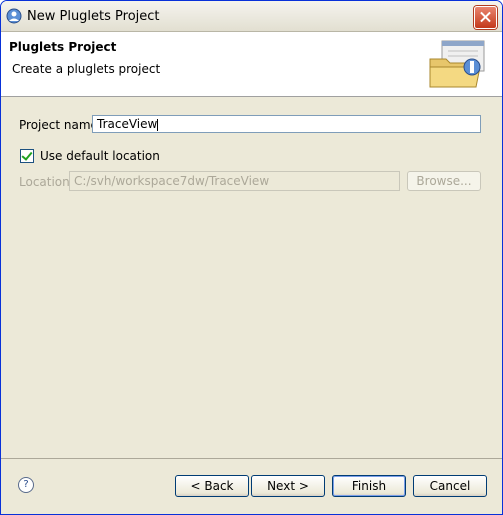 The image size is (503, 515). I want to click on footer-separator, so click(251, 458).